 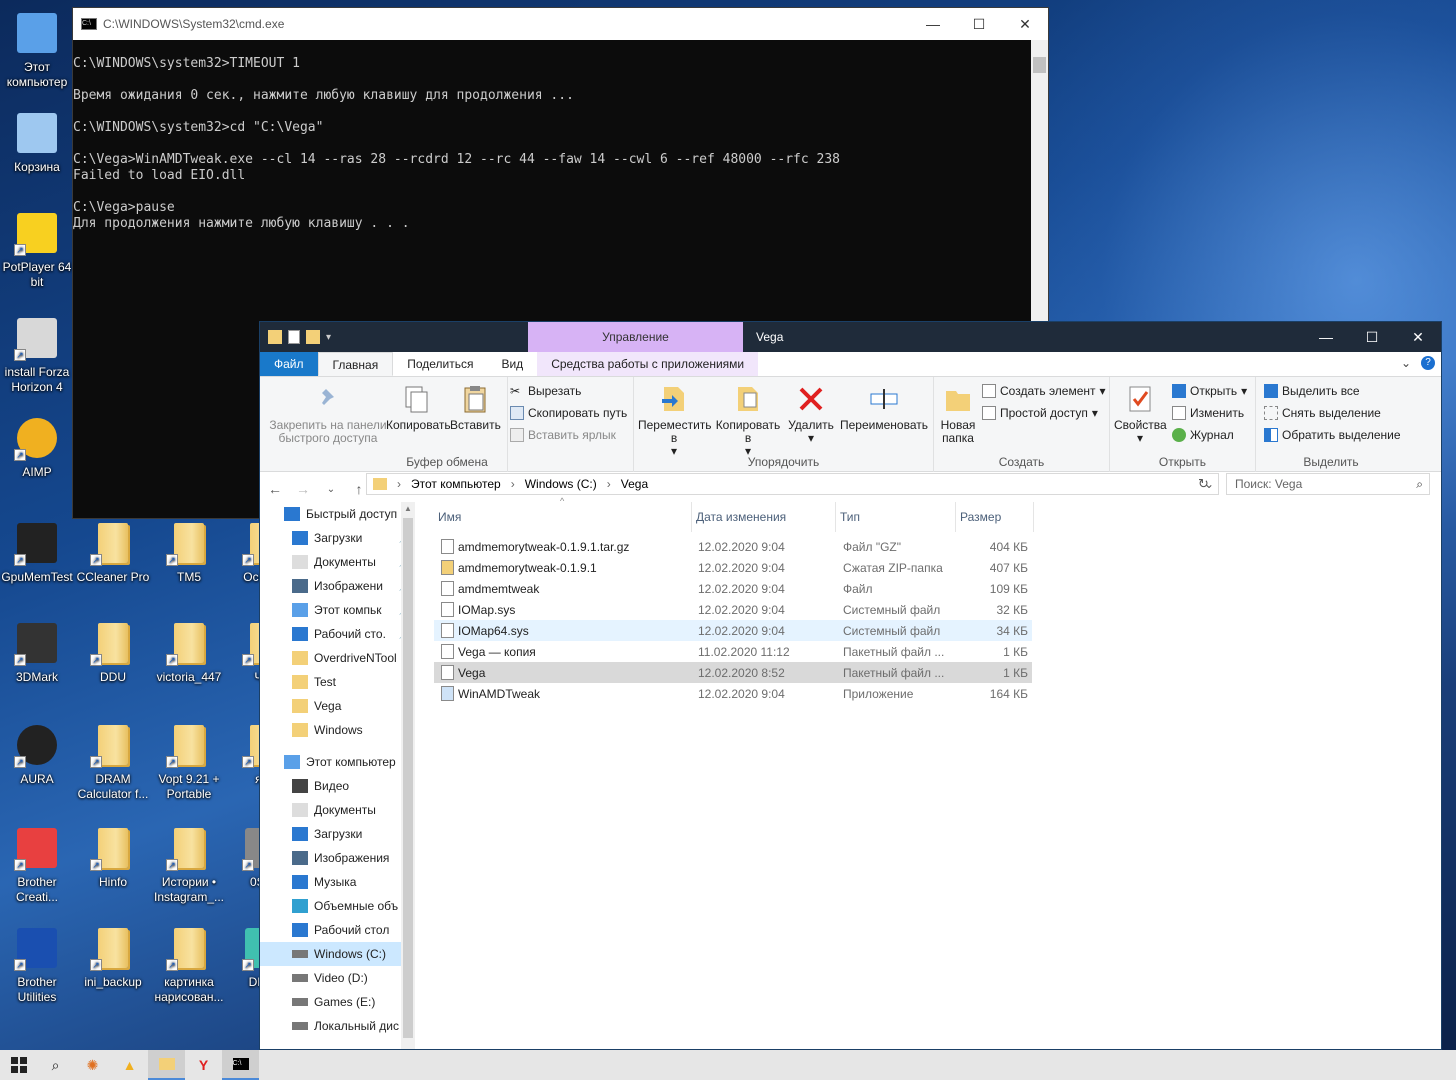 I want to click on nav-item: Быстрый доступ, so click(x=337, y=514).